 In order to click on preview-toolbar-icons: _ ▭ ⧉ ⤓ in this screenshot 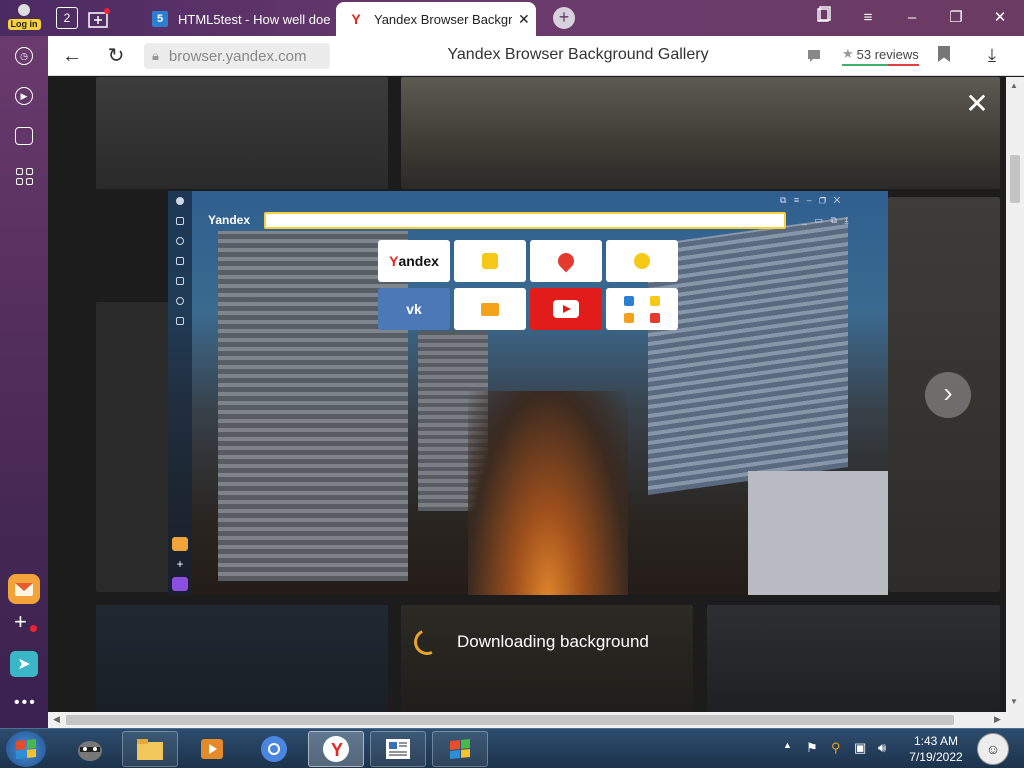, I will do `click(825, 220)`.